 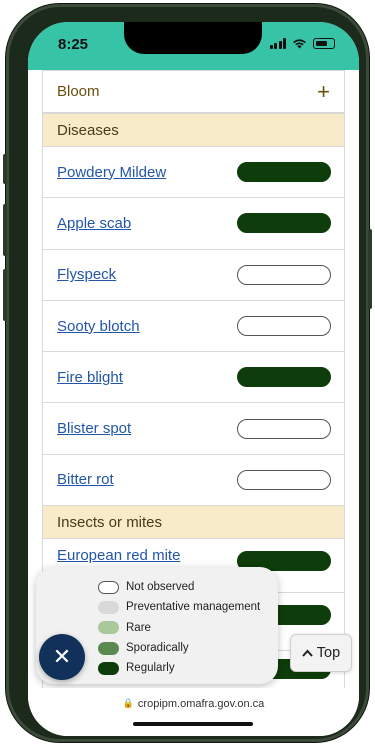 I want to click on section-header-insects: Insects or mites, so click(x=193, y=522).